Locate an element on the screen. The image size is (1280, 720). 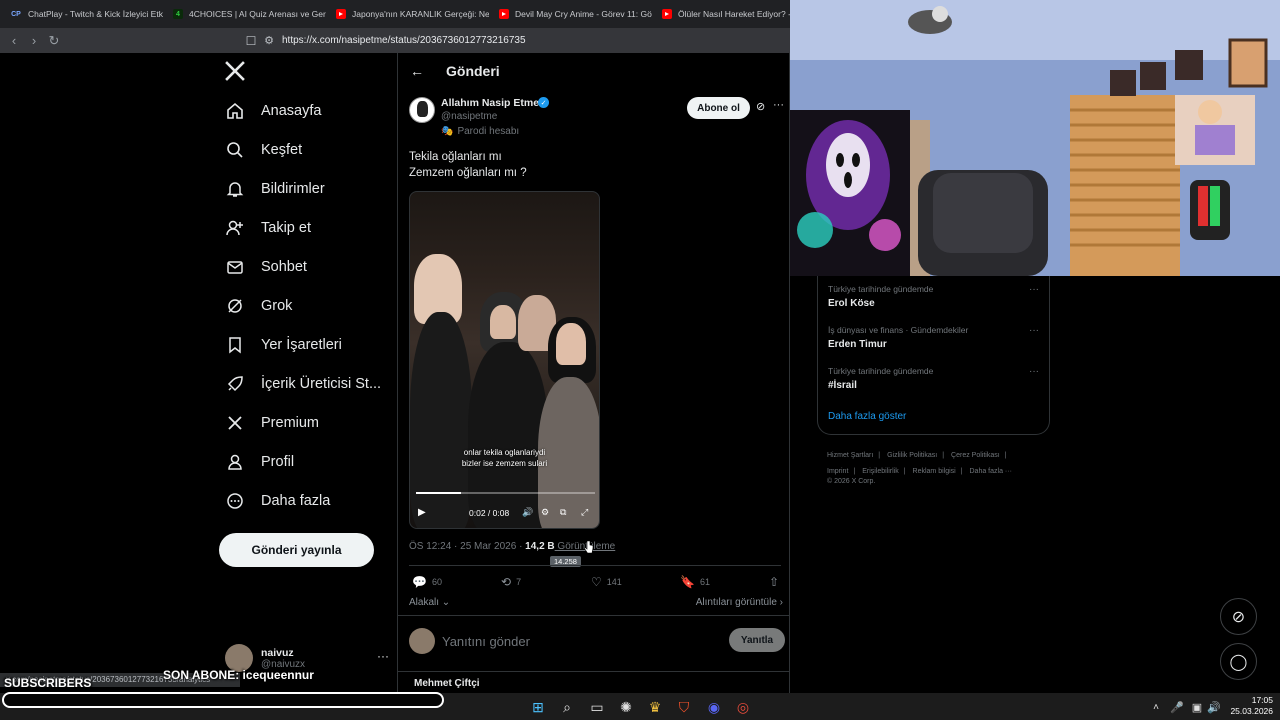
reply-button: Yanıtla is located at coordinates (757, 640).